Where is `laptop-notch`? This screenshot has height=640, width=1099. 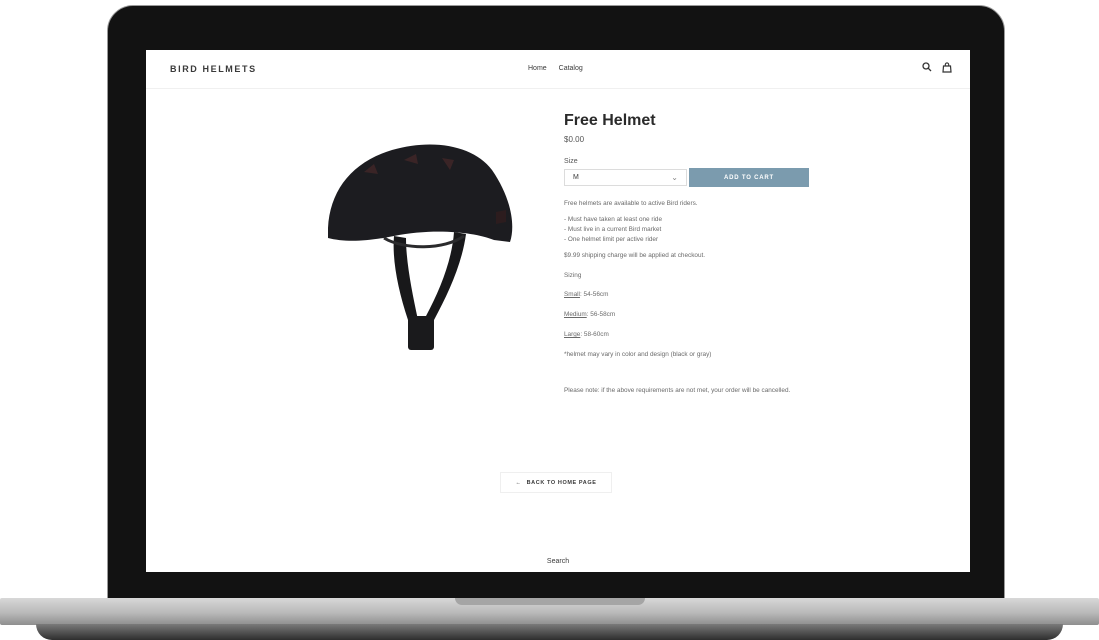 laptop-notch is located at coordinates (550, 601).